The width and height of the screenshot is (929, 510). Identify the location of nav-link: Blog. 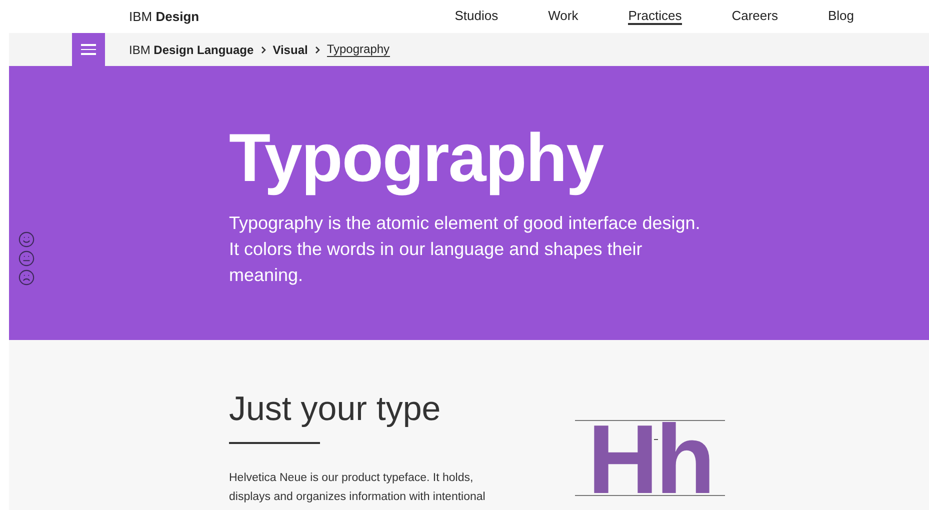
(841, 16).